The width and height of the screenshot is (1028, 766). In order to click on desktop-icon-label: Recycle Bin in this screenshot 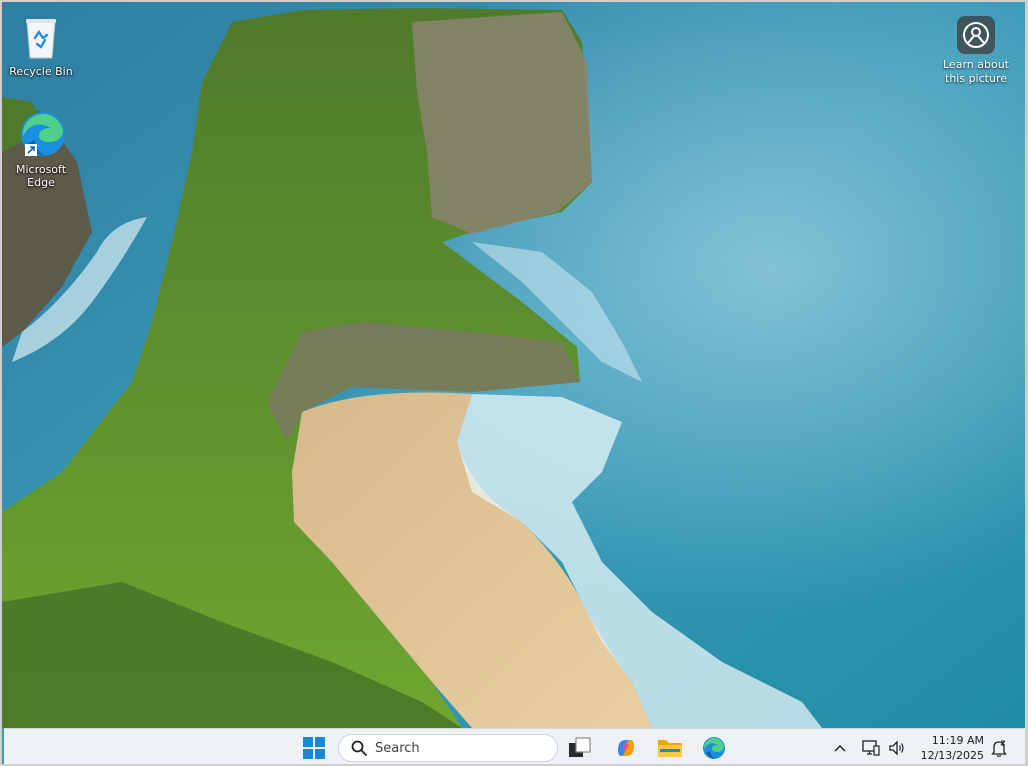, I will do `click(41, 71)`.